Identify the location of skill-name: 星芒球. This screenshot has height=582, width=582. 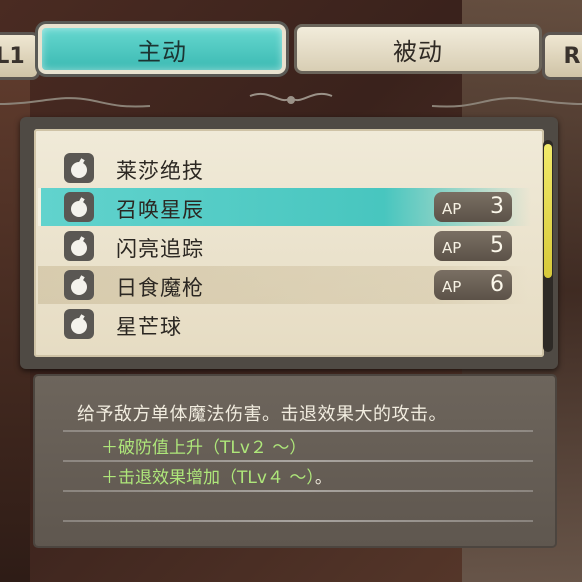
(149, 327).